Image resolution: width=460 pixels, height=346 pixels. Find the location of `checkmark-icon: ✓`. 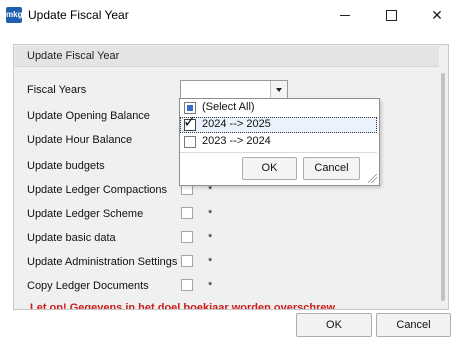

checkmark-icon: ✓ is located at coordinates (190, 122).